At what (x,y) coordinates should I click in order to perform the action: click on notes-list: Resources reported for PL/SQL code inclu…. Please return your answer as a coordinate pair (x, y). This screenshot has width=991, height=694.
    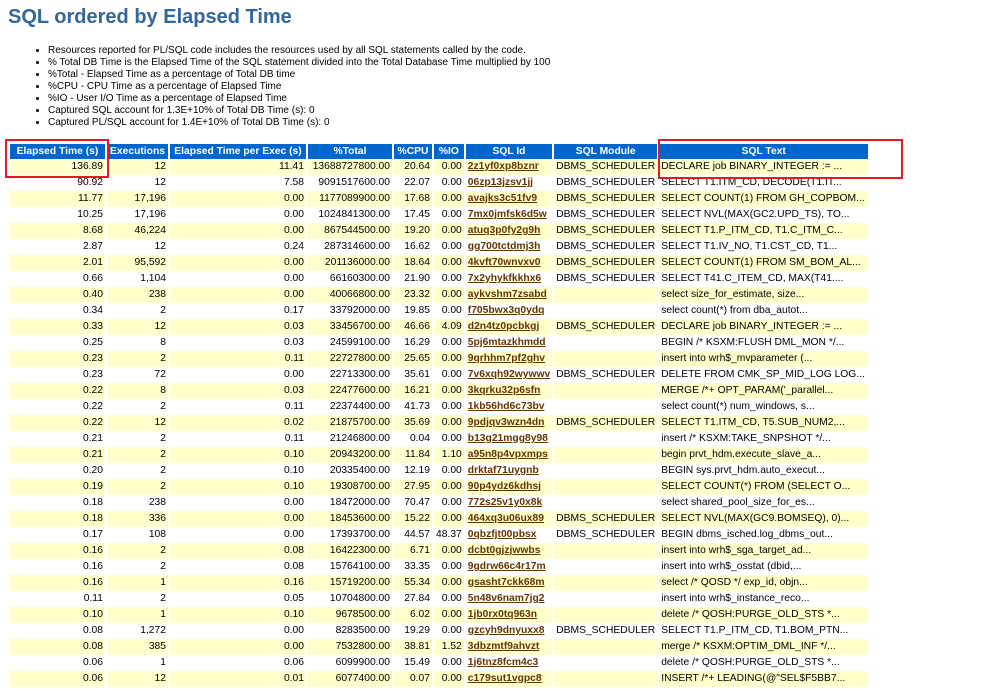
    Looking at the image, I should click on (290, 87).